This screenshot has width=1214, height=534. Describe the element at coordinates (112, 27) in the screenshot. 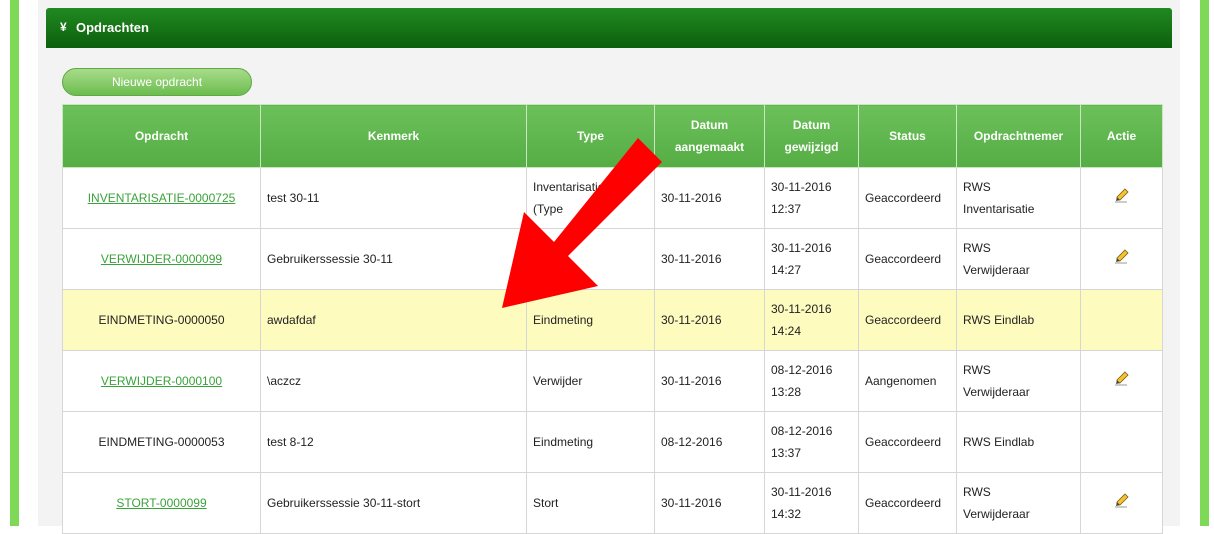

I see `panel-title: Opdrachten` at that location.